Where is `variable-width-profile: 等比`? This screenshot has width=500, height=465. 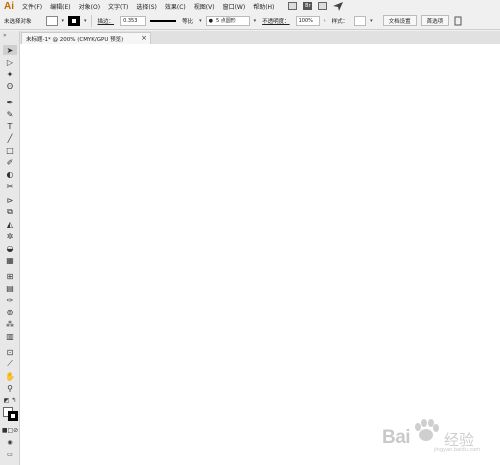 variable-width-profile: 等比 is located at coordinates (187, 21).